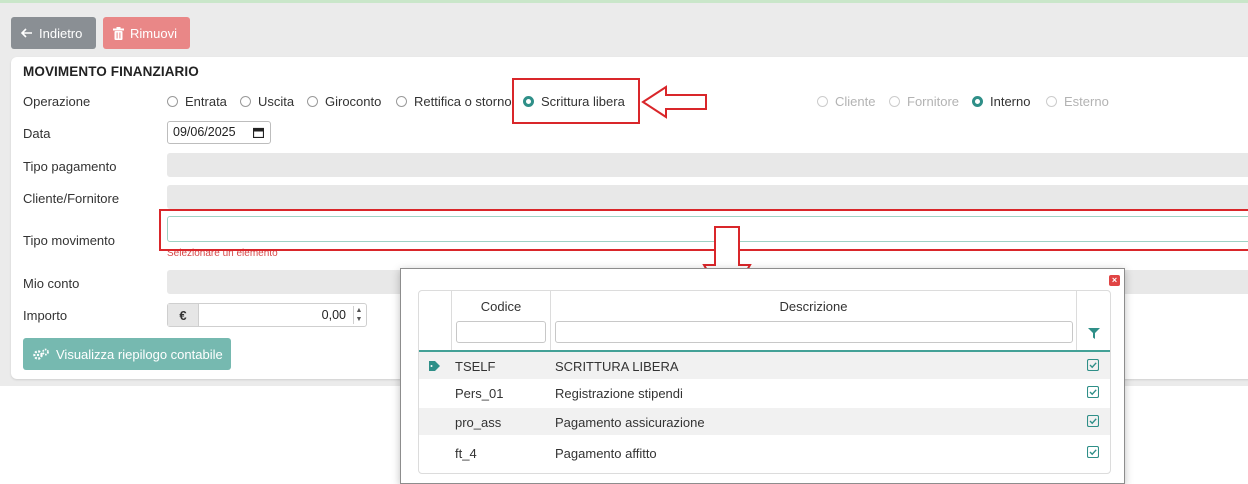 The height and width of the screenshot is (484, 1248). I want to click on grid-row: ft_4 Pagamento affitto, so click(764, 452).